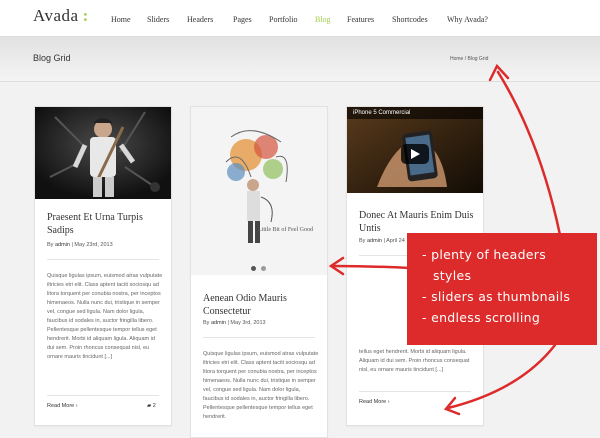  What do you see at coordinates (501, 376) in the screenshot?
I see `arrow-to-scrolling` at bounding box center [501, 376].